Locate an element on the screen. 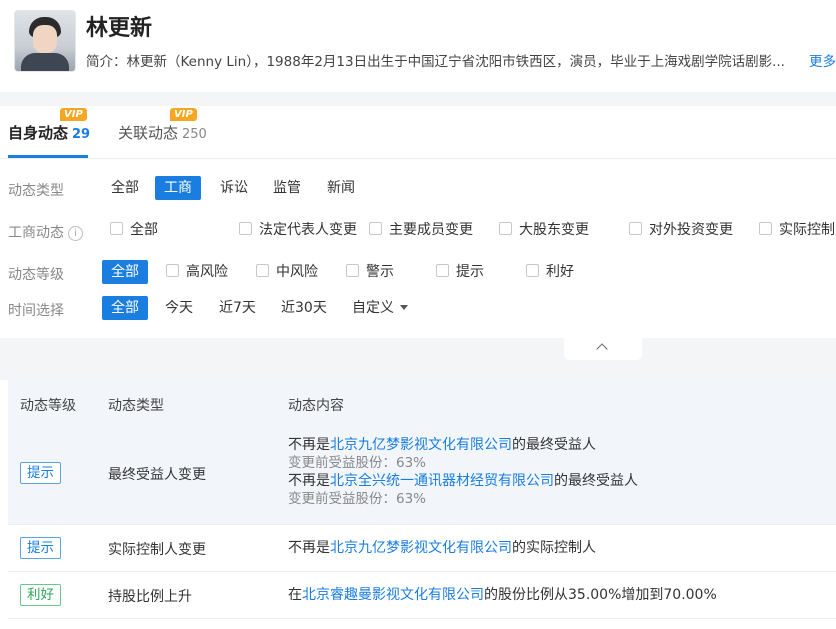  table-row: 提示 实际控制人变更 不再是北京九亿梦影视文化有限公司的实际控制人 is located at coordinates (422, 548).